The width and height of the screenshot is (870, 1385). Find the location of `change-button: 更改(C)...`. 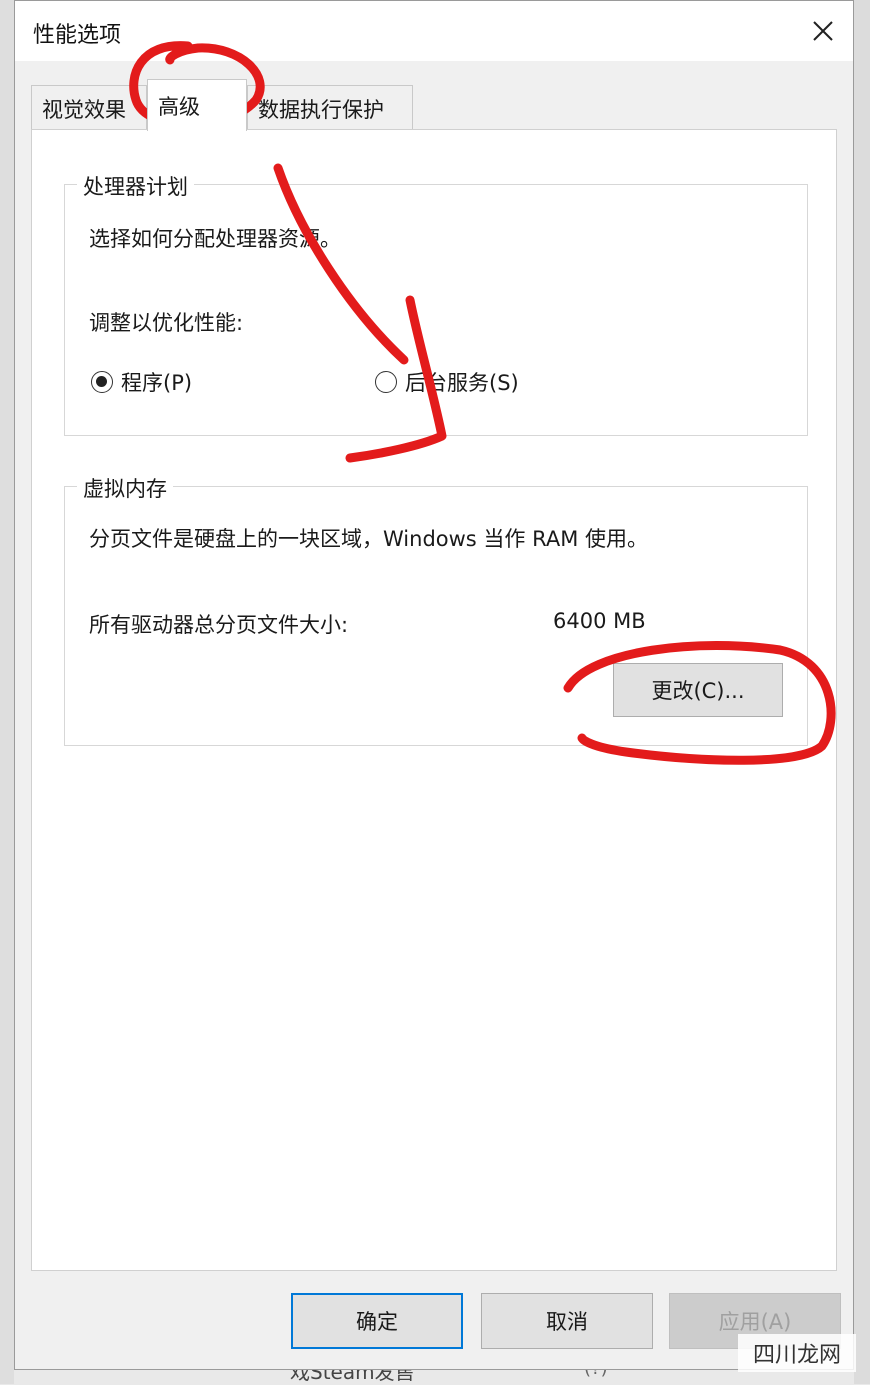

change-button: 更改(C)... is located at coordinates (698, 690).